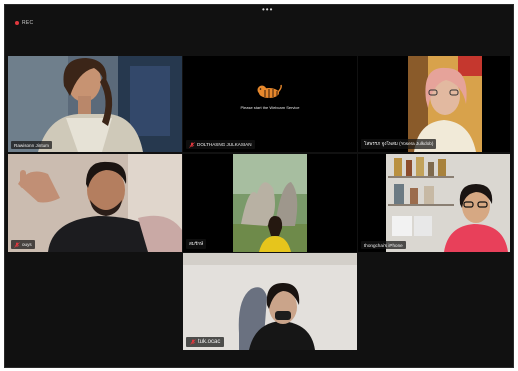 This screenshot has height=371, width=518. I want to click on webcam-message: Please start the Webcam Service, so click(270, 107).